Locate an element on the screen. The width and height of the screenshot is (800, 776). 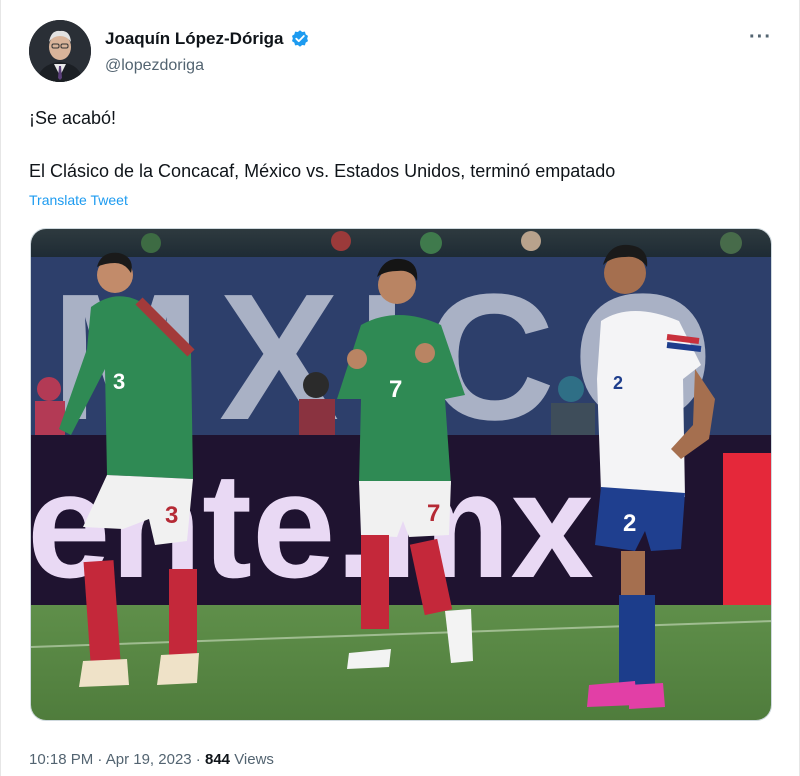
author-name-row: Joaquín López-Dóriga is located at coordinates (207, 39).